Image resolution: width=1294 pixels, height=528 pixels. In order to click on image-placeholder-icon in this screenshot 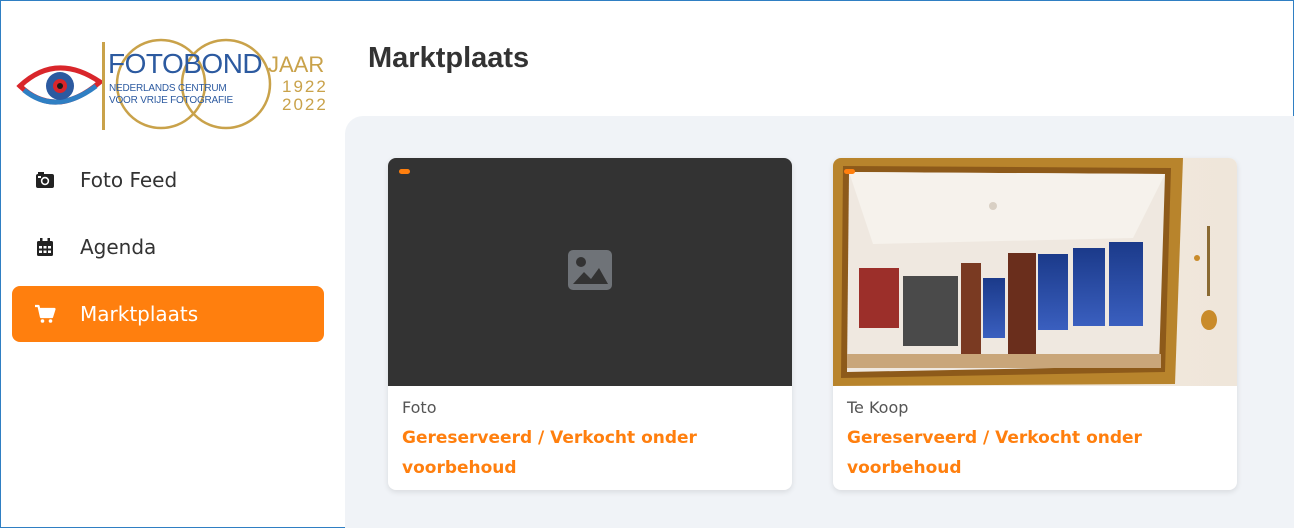, I will do `click(590, 270)`.